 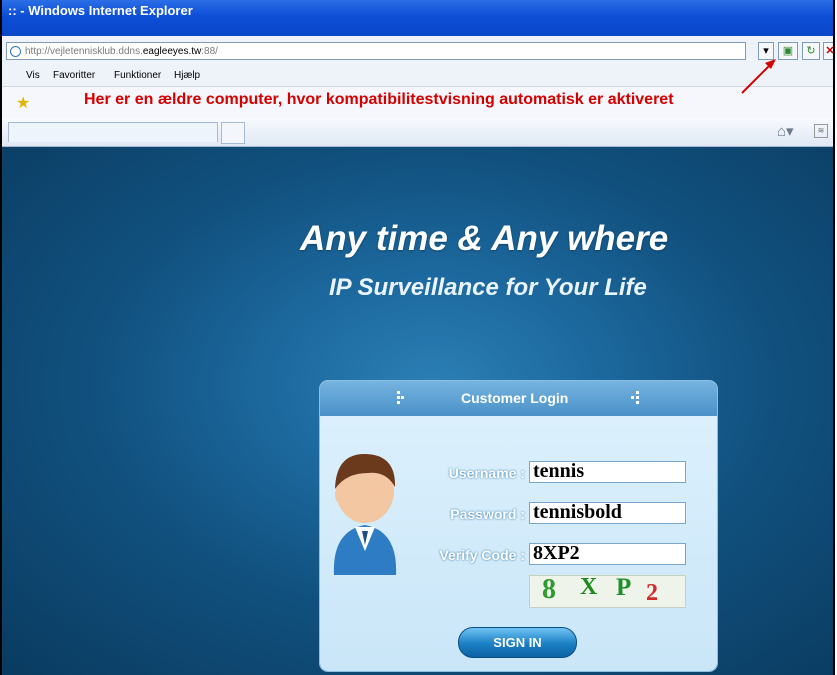 I want to click on page-headline: Any time & Any where, so click(x=484, y=238).